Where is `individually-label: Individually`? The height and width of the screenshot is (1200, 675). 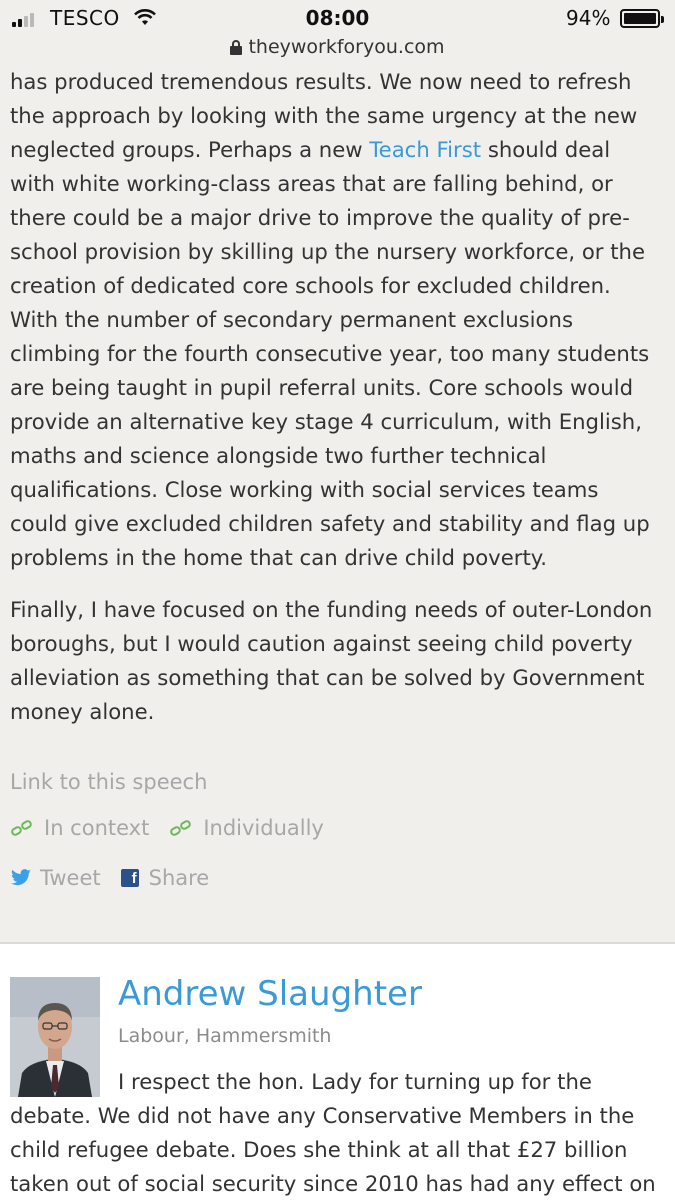 individually-label: Individually is located at coordinates (263, 828).